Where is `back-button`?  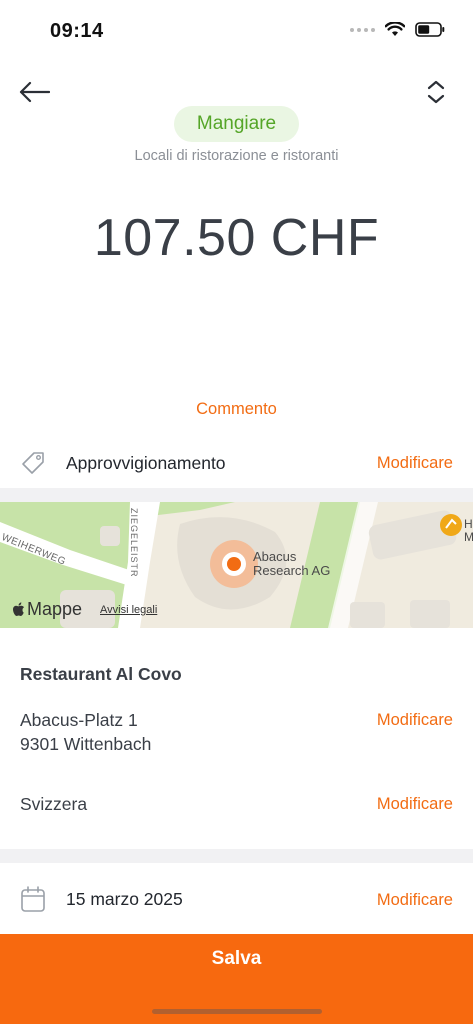 back-button is located at coordinates (34, 92).